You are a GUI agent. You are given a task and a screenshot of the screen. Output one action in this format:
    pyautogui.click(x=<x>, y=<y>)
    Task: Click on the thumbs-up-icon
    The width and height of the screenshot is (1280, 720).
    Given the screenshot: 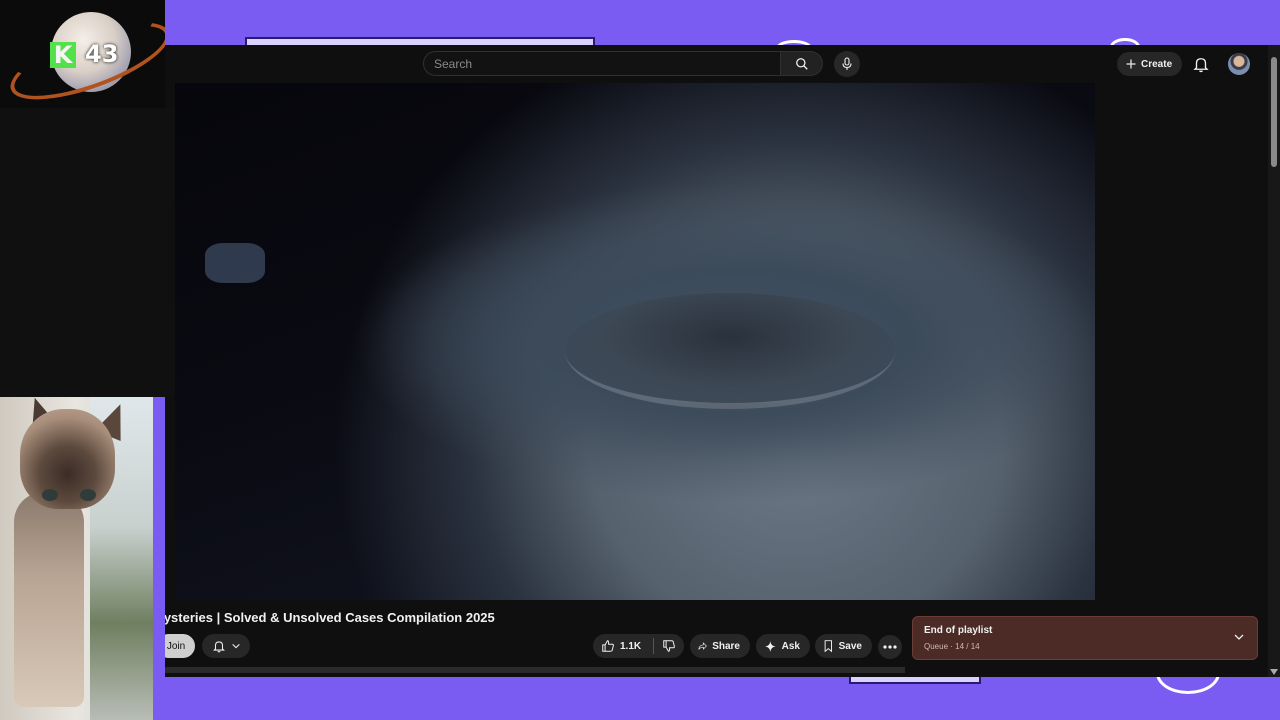 What is the action you would take?
    pyautogui.click(x=608, y=646)
    